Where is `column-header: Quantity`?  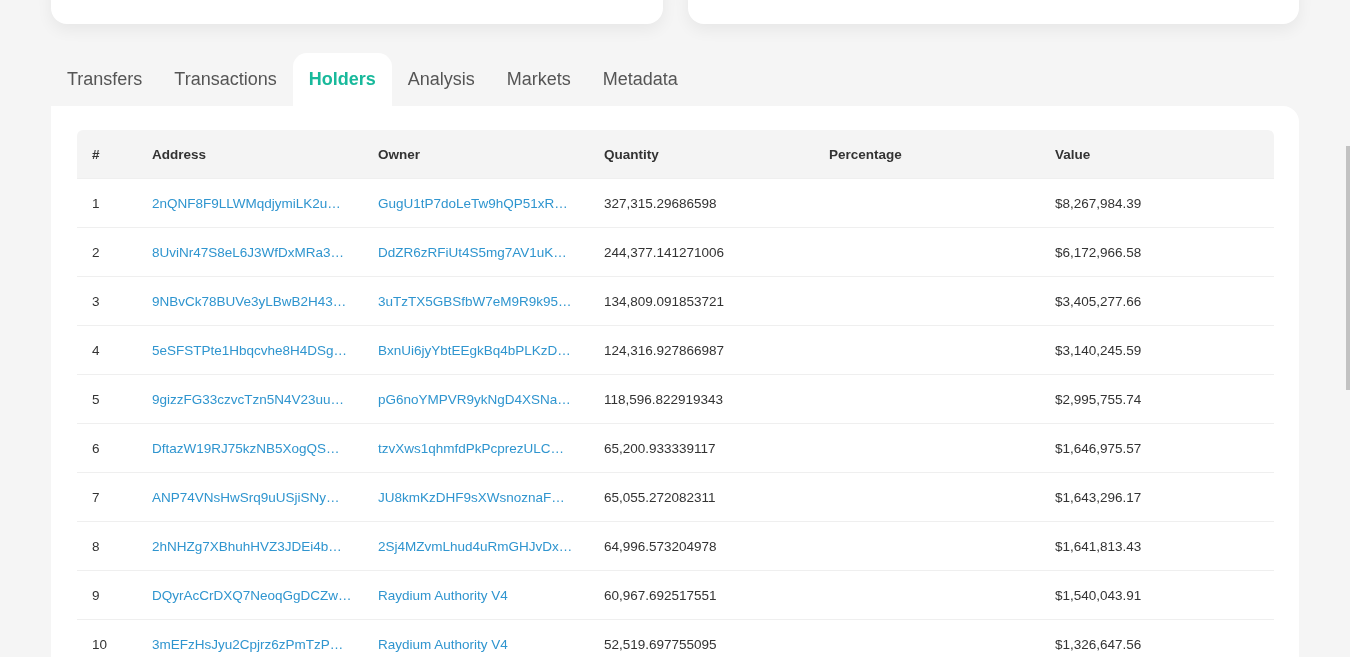
column-header: Quantity is located at coordinates (632, 154).